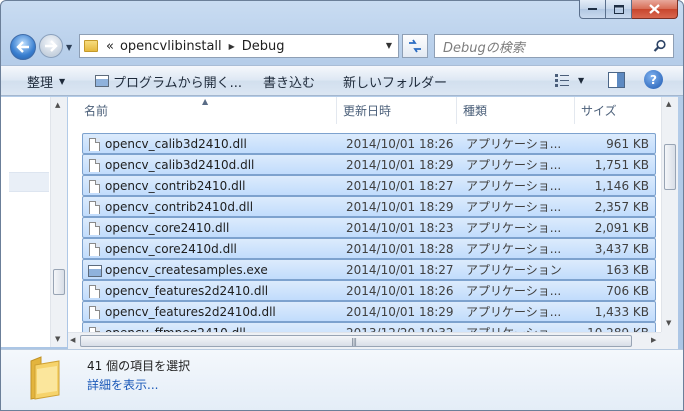 The width and height of the screenshot is (684, 411). Describe the element at coordinates (653, 340) in the screenshot. I see `scroll-right-icon: ▶` at that location.